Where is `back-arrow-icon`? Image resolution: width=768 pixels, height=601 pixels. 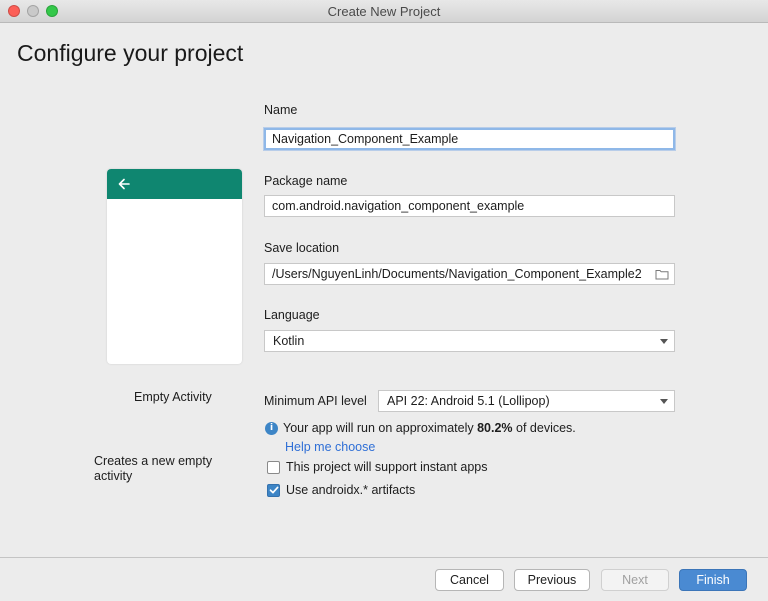 back-arrow-icon is located at coordinates (124, 184).